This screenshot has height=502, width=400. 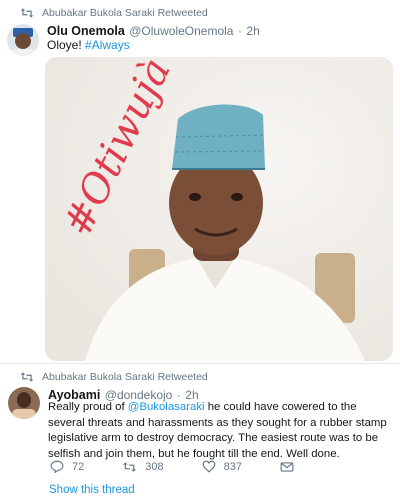 What do you see at coordinates (88, 407) in the screenshot?
I see `tweet-text-start: Really proud of` at bounding box center [88, 407].